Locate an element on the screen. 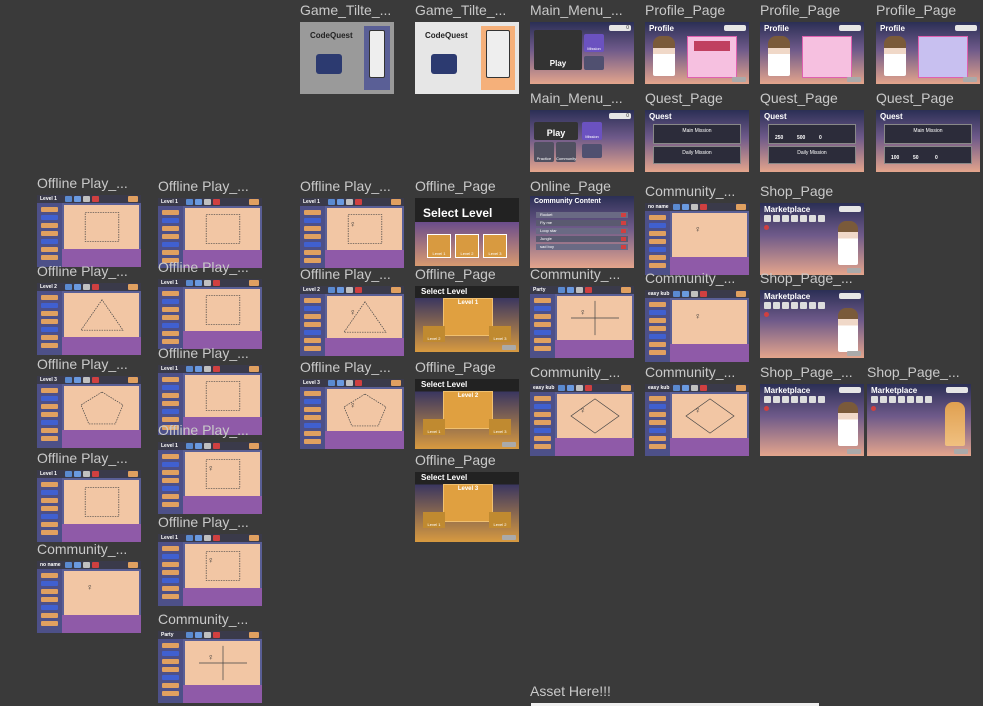 The width and height of the screenshot is (983, 706). frame-shop: Marketplace is located at coordinates (812, 324).